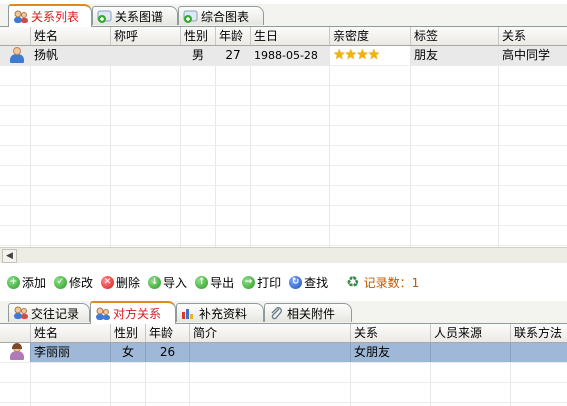 The image size is (567, 406). I want to click on header-intimacy: 亲密度, so click(370, 36).